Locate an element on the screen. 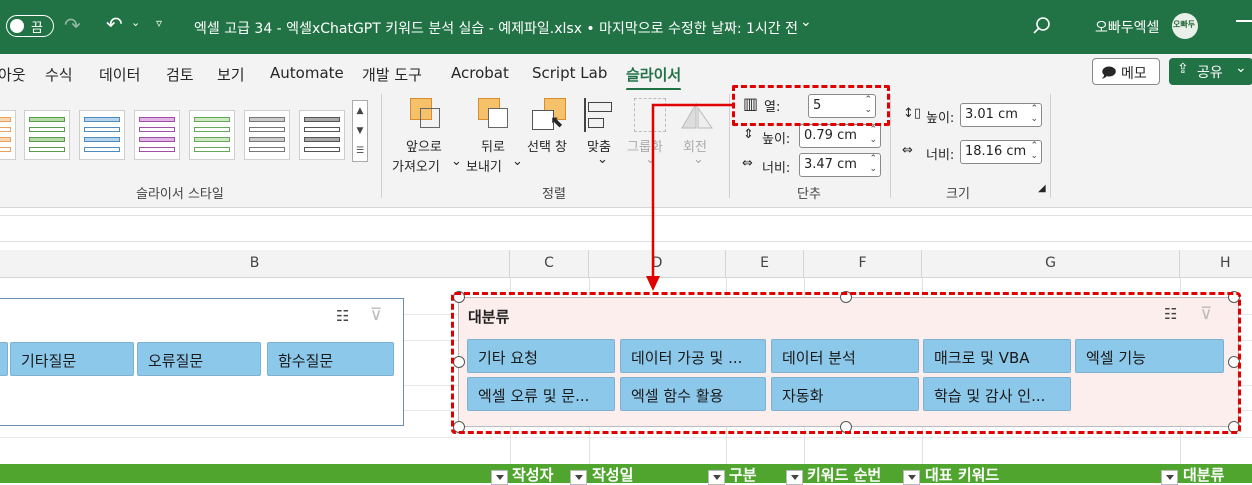 The height and width of the screenshot is (485, 1252). bring-forward-line2: 가져오기 is located at coordinates (416, 165).